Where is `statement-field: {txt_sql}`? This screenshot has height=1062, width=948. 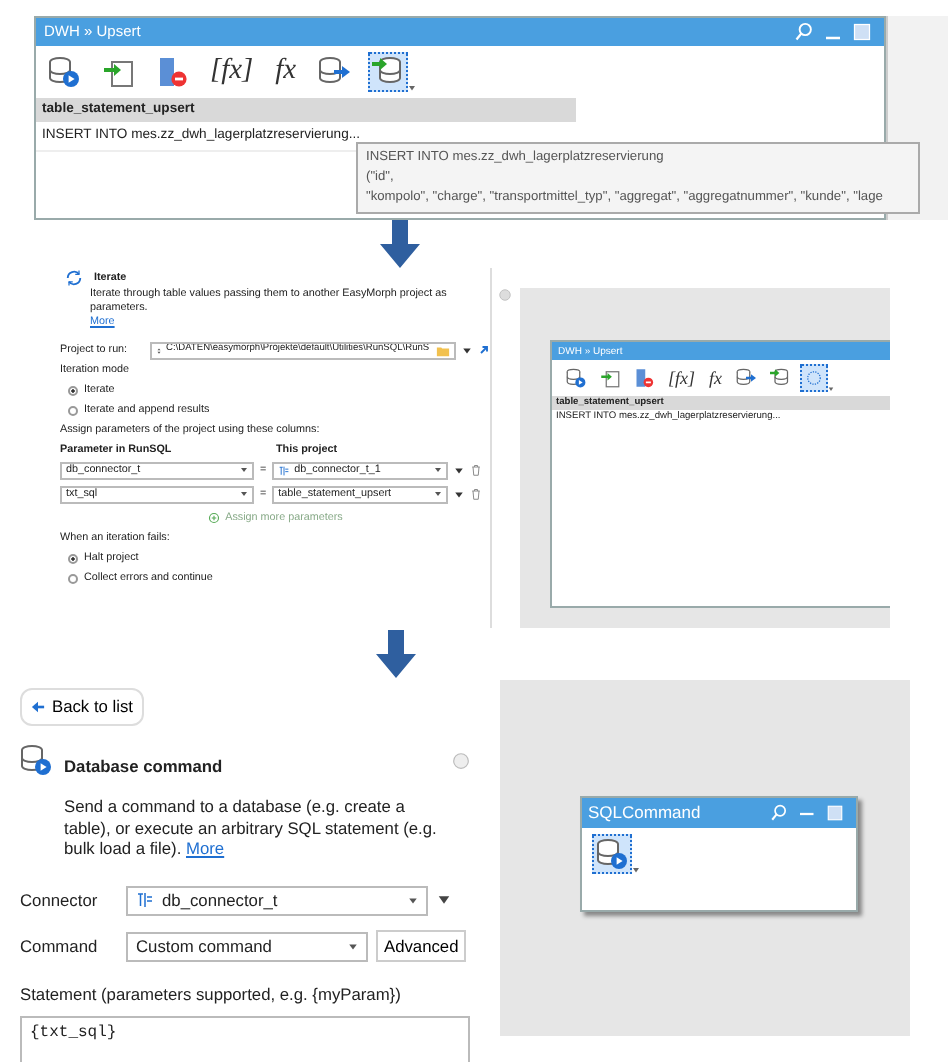 statement-field: {txt_sql} is located at coordinates (245, 1038).